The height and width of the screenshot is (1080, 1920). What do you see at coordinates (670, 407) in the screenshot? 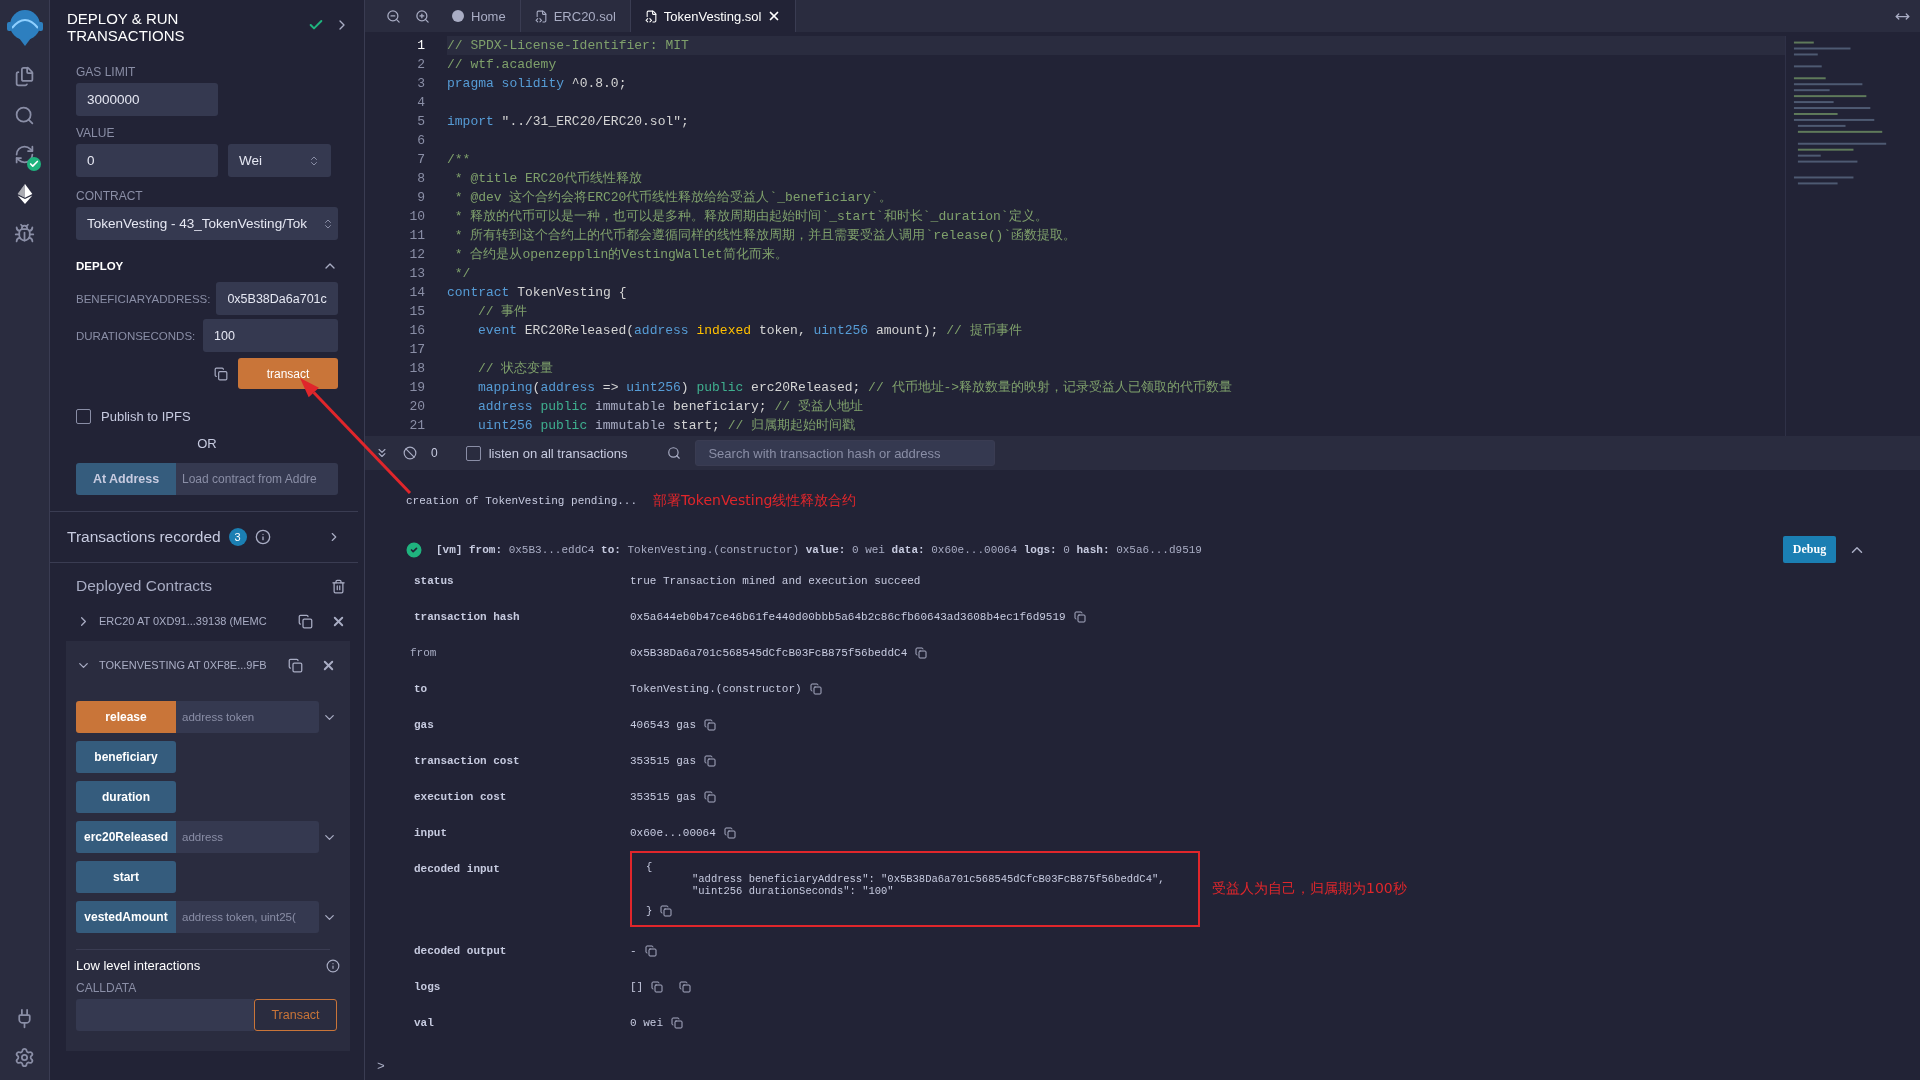
I see `code-line: address public immutable beneficiary; // 受益人地址` at bounding box center [670, 407].